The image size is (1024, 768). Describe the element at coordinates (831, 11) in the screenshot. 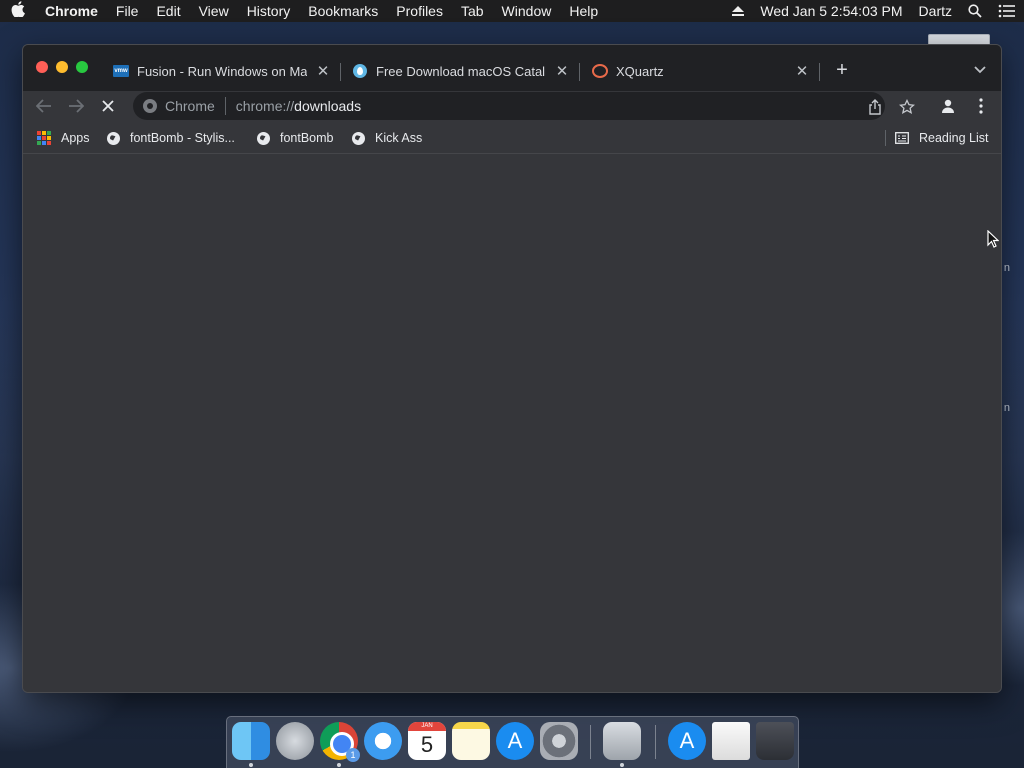

I see `menu-clock: Wed Jan 5 2:54:03 PM` at that location.